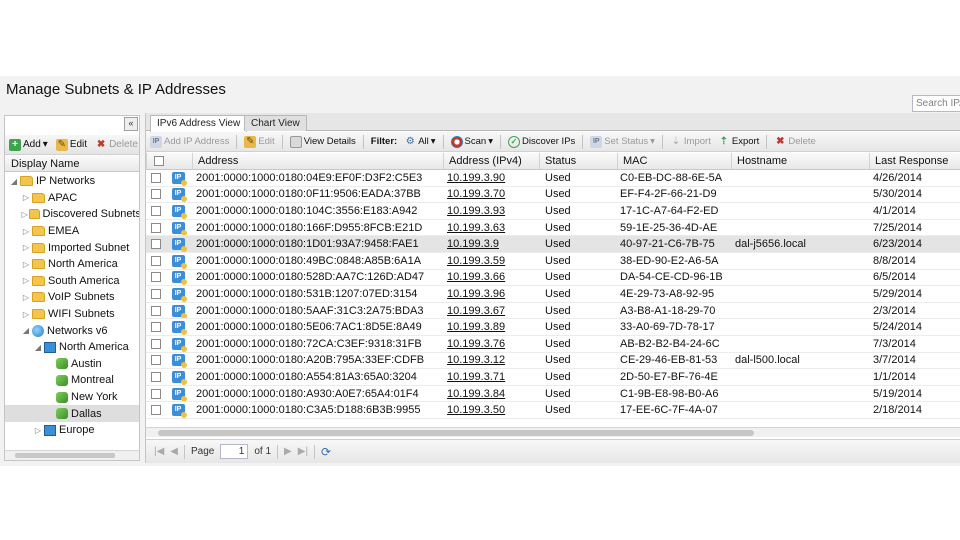  I want to click on set-status-button: IP Set Status ▾, so click(622, 141).